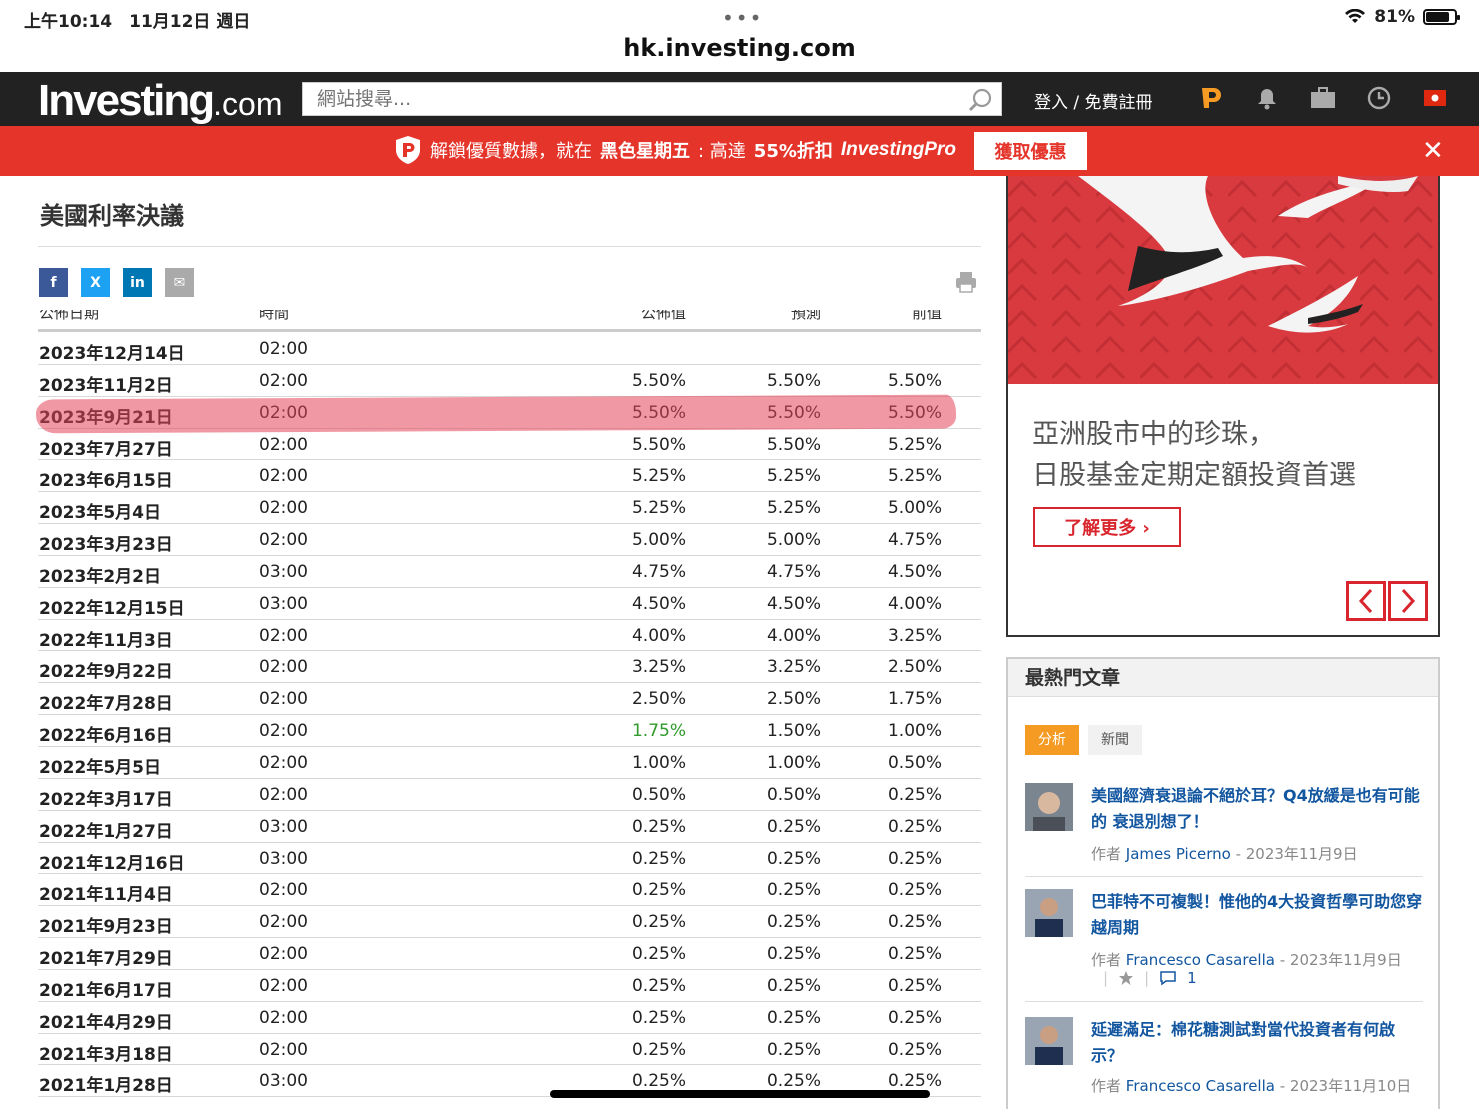 Image resolution: width=1479 pixels, height=1109 pixels. I want to click on address-bar: hk.investing.com, so click(739, 50).